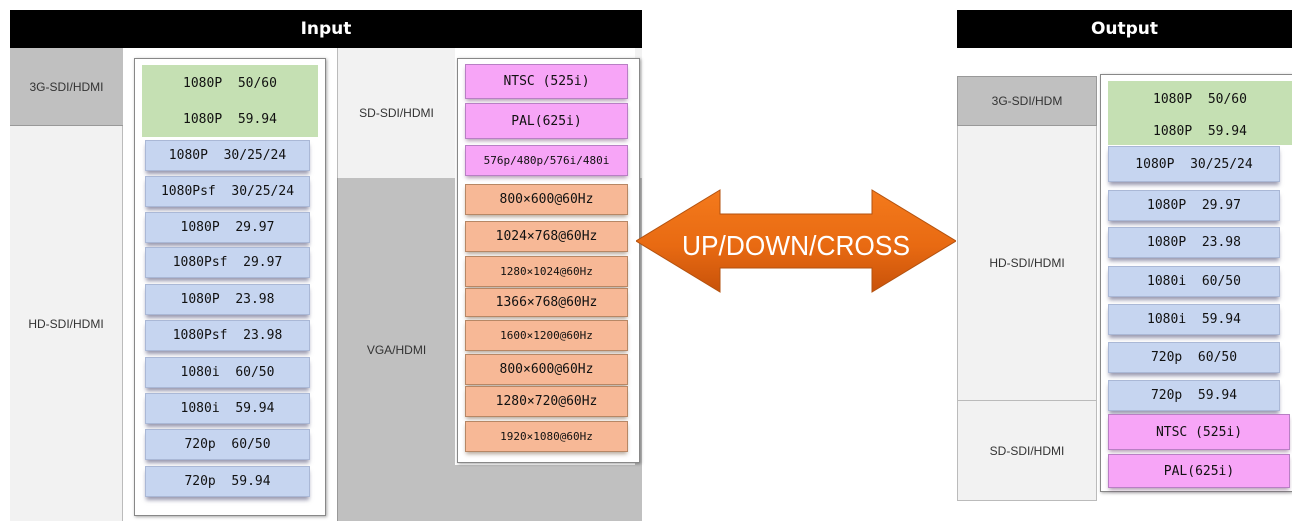 The width and height of the screenshot is (1292, 521). Describe the element at coordinates (227, 191) in the screenshot. I see `input-format-hd-2: 1080Psf 30/25/24` at that location.